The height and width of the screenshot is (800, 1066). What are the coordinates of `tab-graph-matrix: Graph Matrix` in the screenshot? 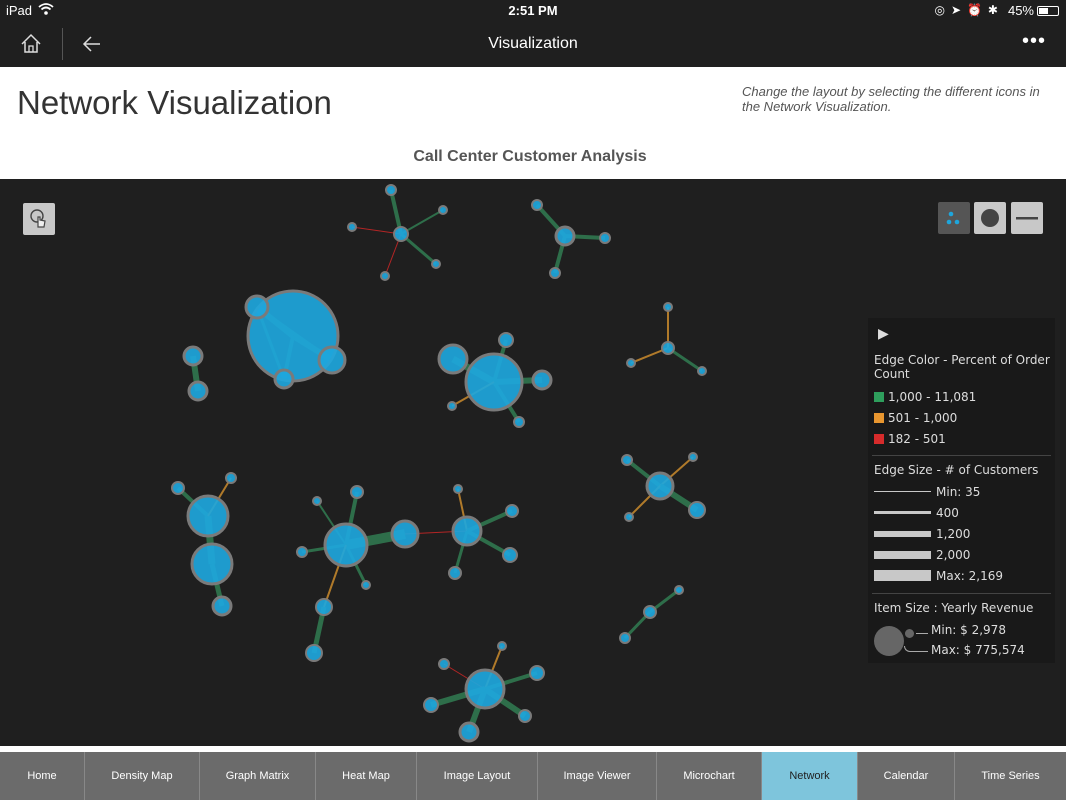 It's located at (258, 776).